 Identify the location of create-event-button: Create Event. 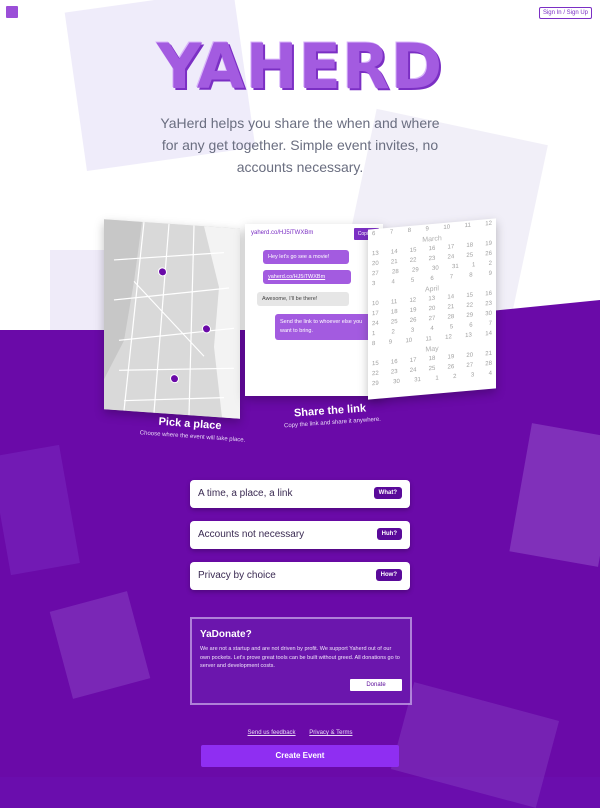
(300, 756).